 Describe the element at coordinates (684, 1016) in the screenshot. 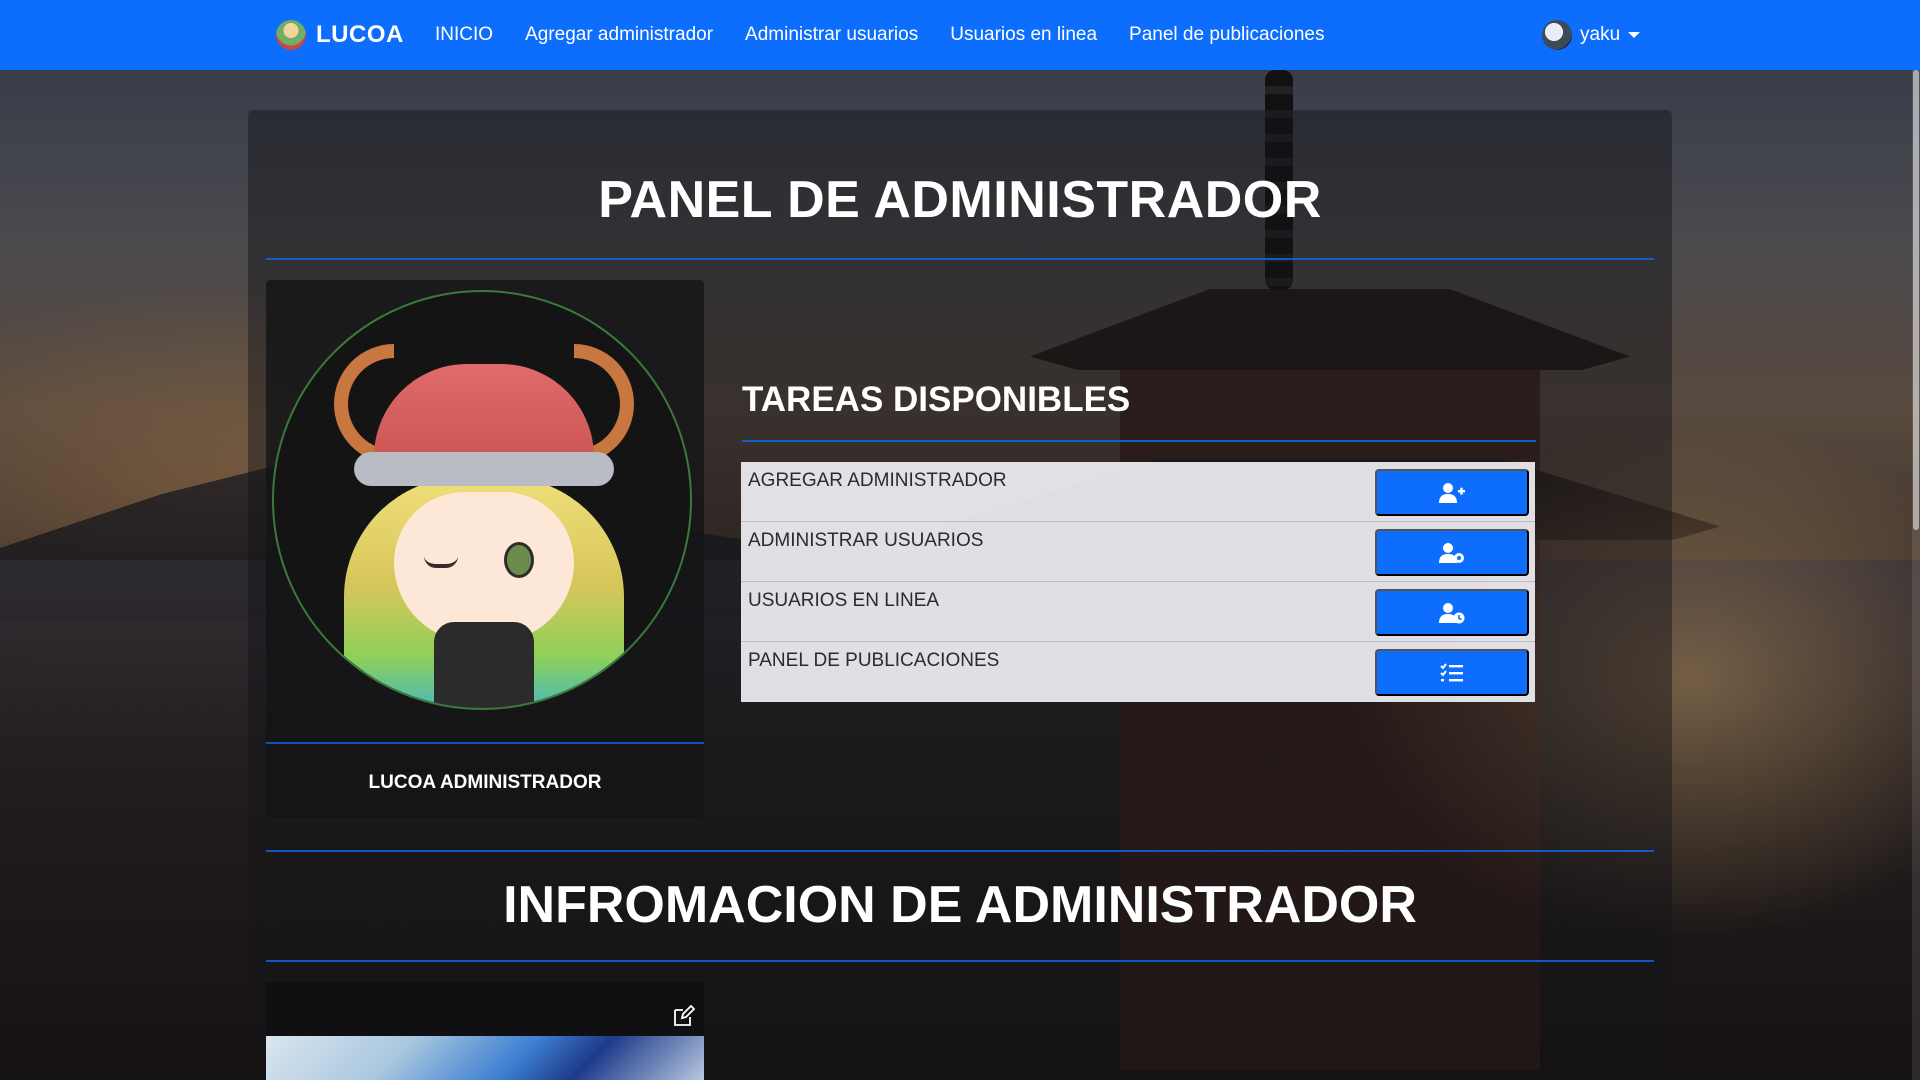

I see `edit-icon` at that location.